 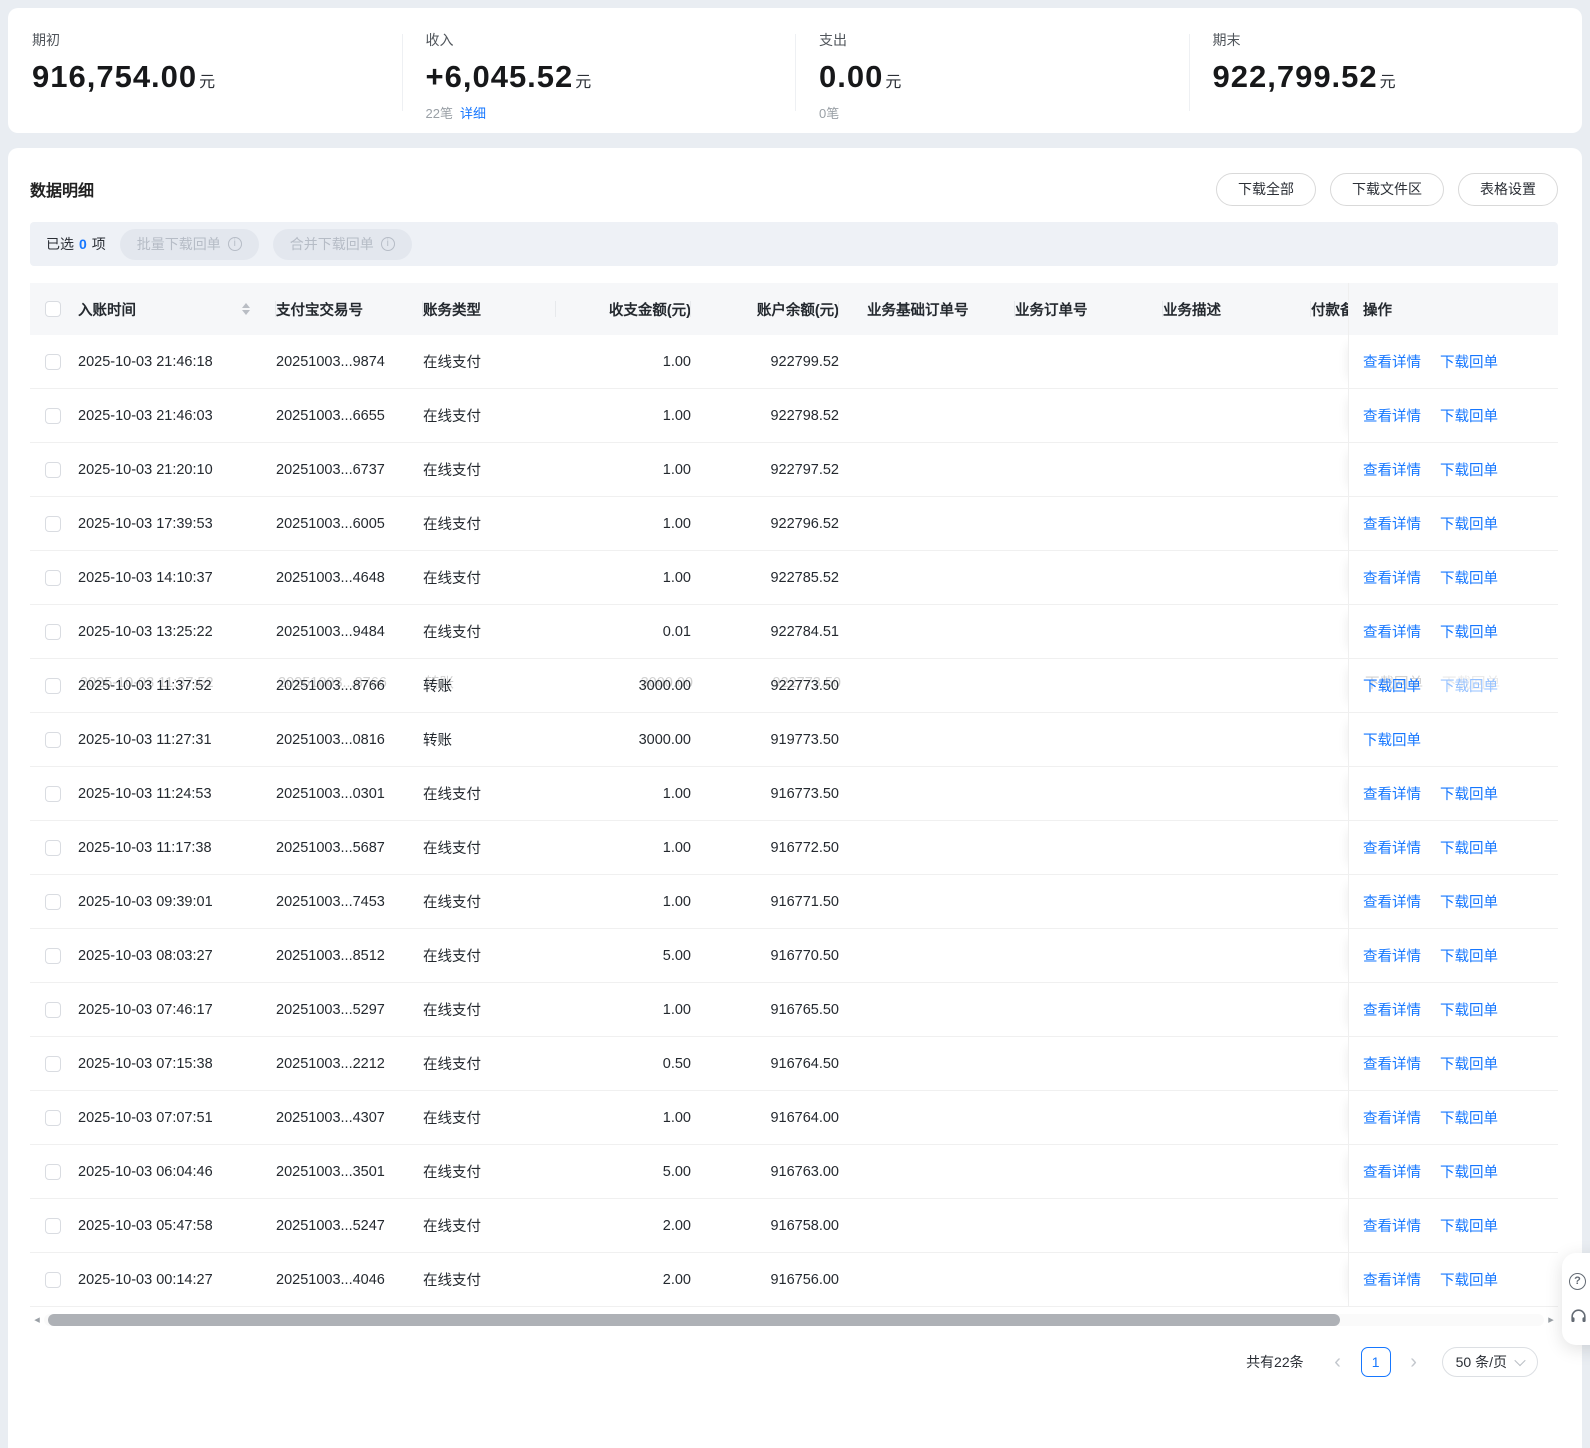 I want to click on cell-transaction-id: 20251003...5297, so click(x=330, y=1009).